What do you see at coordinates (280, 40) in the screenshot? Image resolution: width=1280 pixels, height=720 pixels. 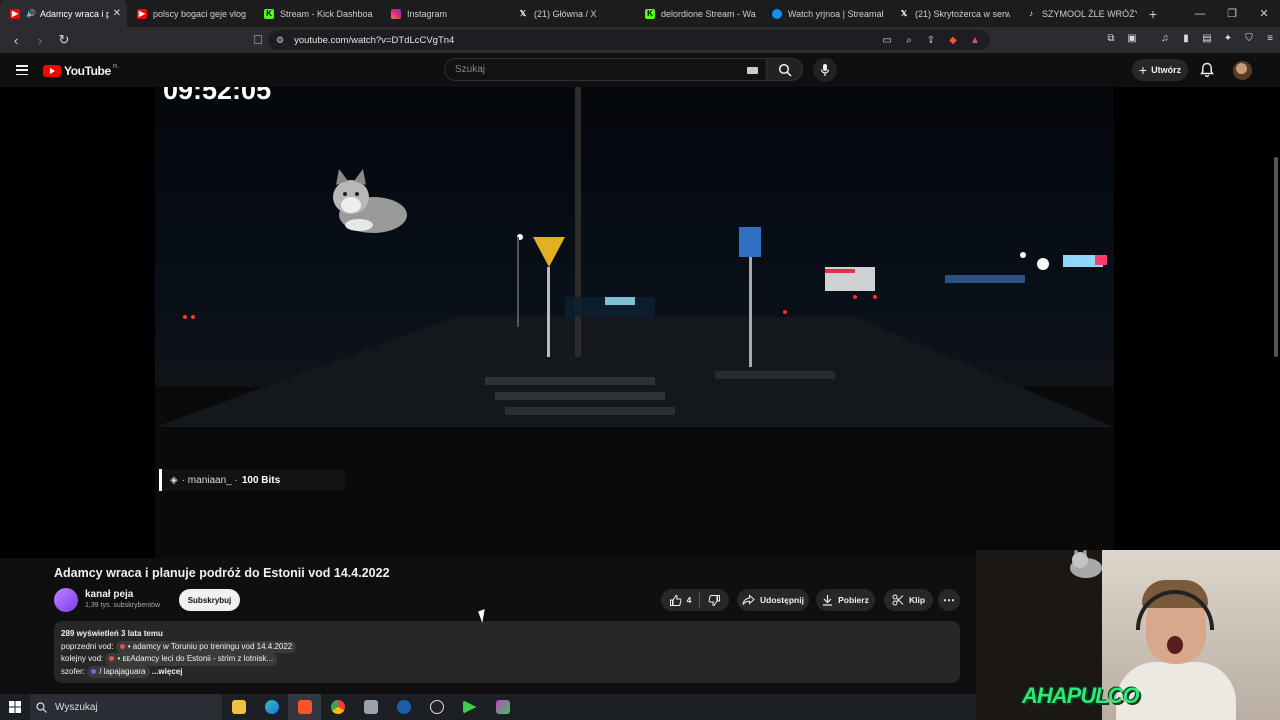 I see `site-settings-icon: ⚙` at bounding box center [280, 40].